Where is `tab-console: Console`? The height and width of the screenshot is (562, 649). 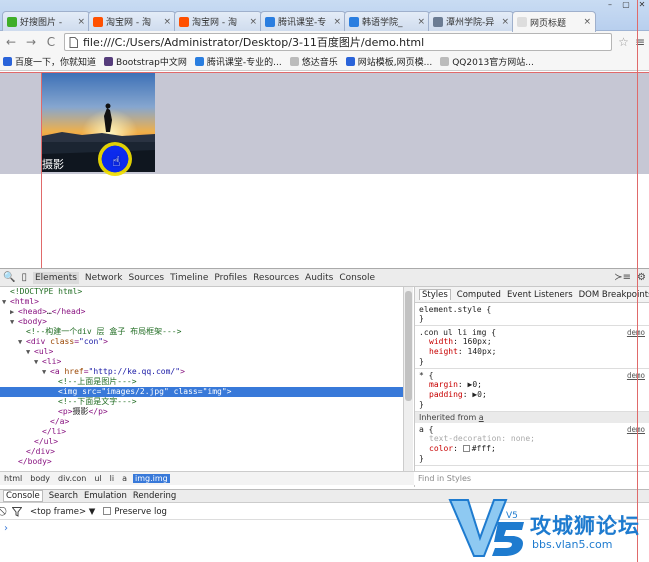 tab-console: Console is located at coordinates (357, 278).